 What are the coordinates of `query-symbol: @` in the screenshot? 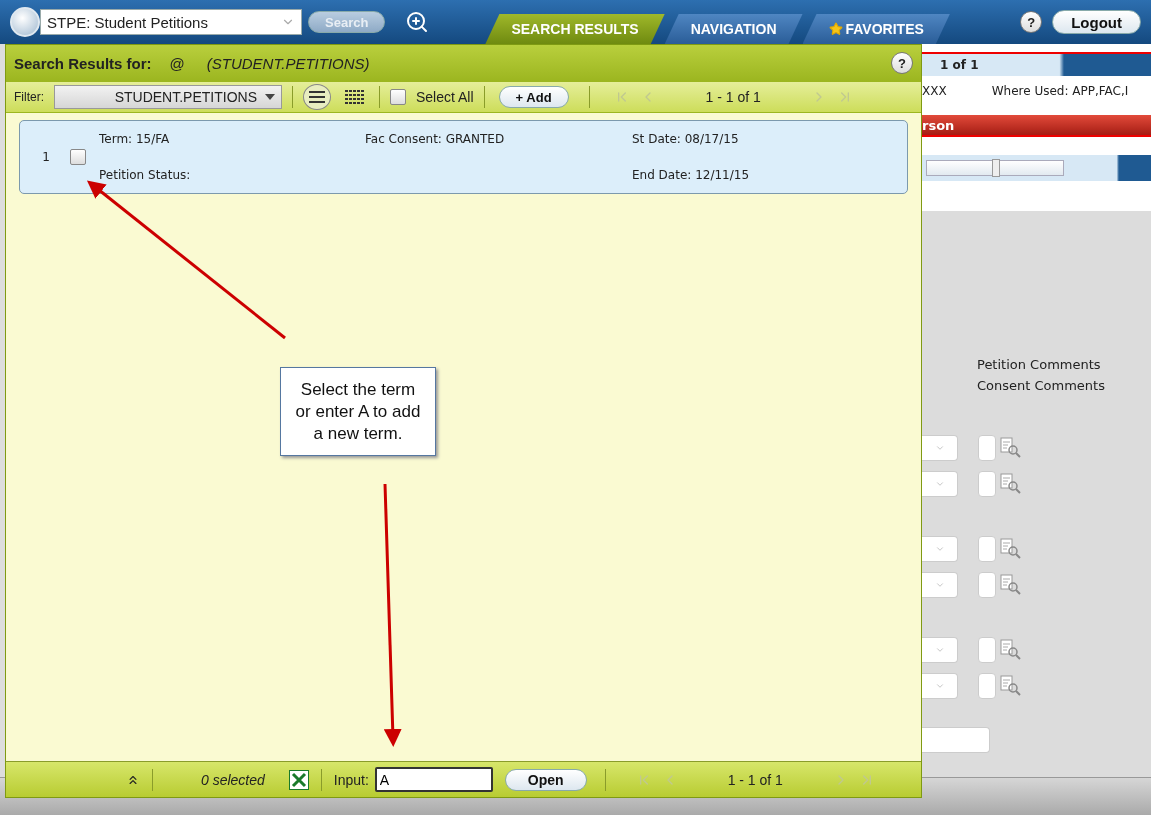 It's located at (177, 63).